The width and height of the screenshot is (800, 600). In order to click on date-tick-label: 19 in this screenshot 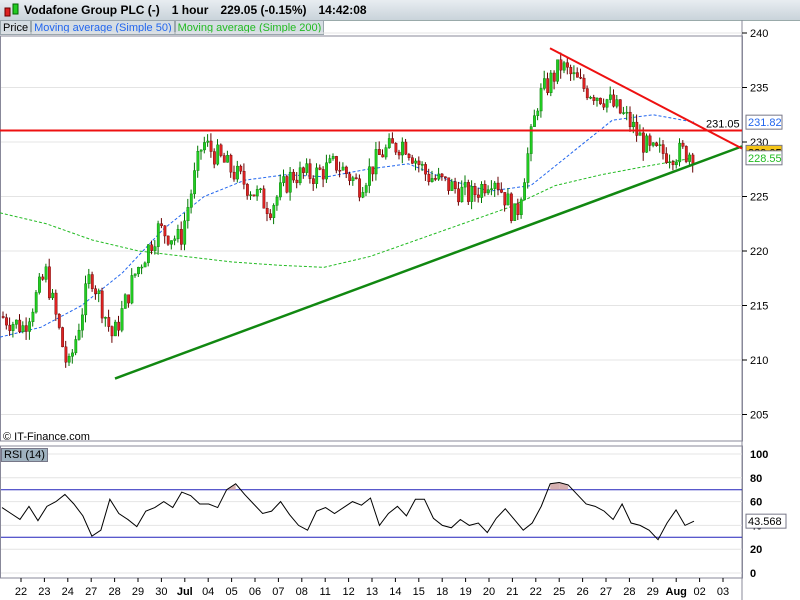, I will do `click(465, 592)`.